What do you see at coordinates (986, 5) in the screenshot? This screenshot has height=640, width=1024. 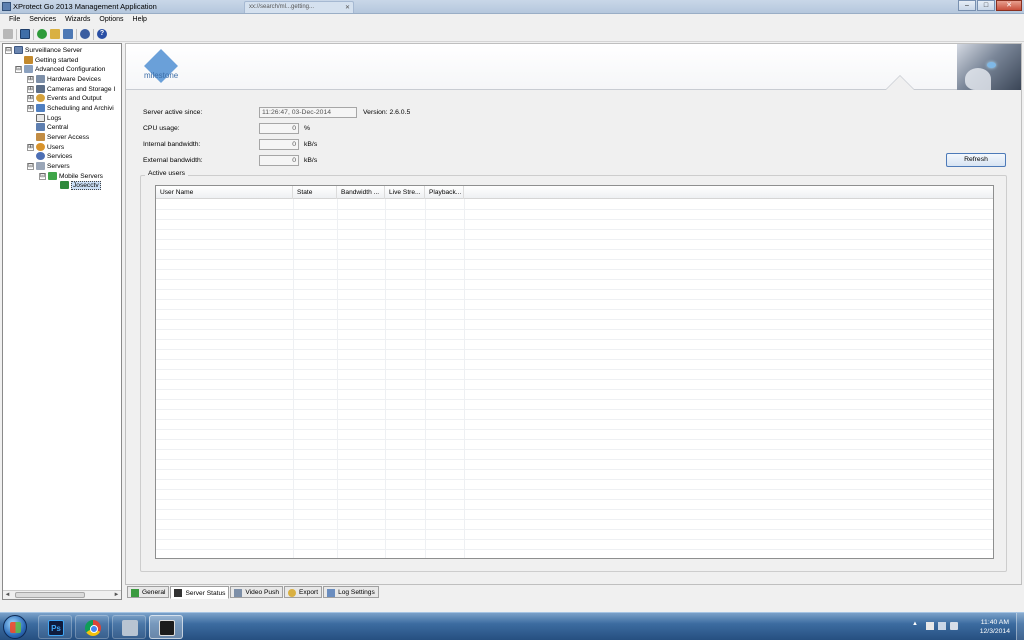 I see `maximize-button: □` at bounding box center [986, 5].